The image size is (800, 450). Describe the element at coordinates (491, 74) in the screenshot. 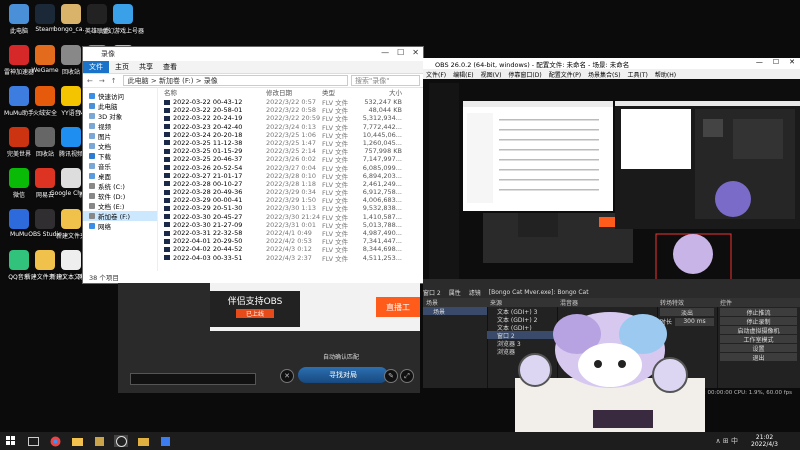

I see `obs-menu-item: 视图(V)` at that location.